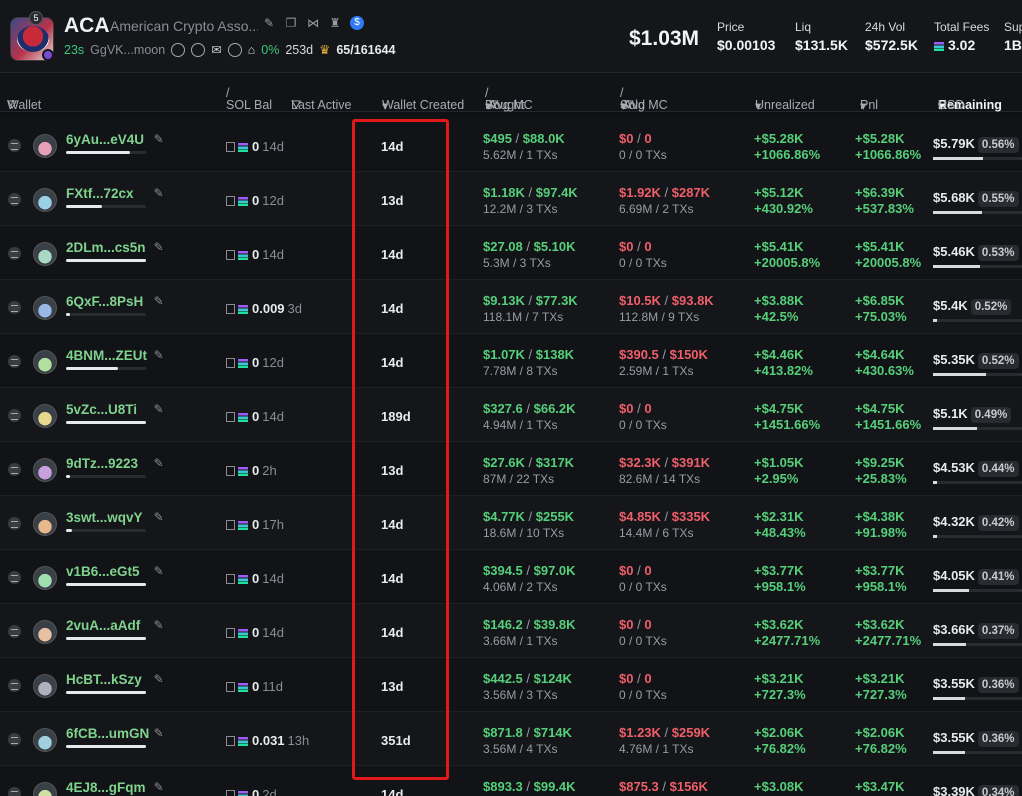 The height and width of the screenshot is (796, 1022). I want to click on remaining-percent-badge: 0.56%, so click(998, 145).